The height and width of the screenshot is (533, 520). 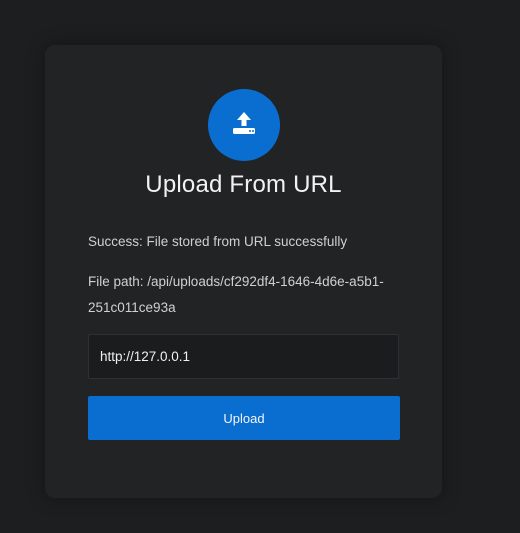 I want to click on upload-icon-badge, so click(x=244, y=125).